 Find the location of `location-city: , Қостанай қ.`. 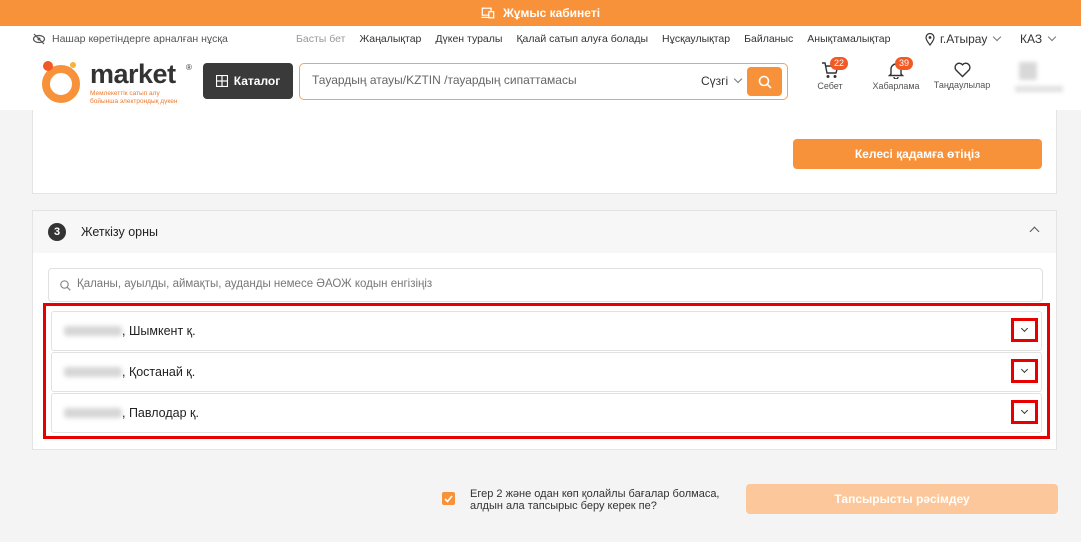

location-city: , Қостанай қ. is located at coordinates (159, 372).